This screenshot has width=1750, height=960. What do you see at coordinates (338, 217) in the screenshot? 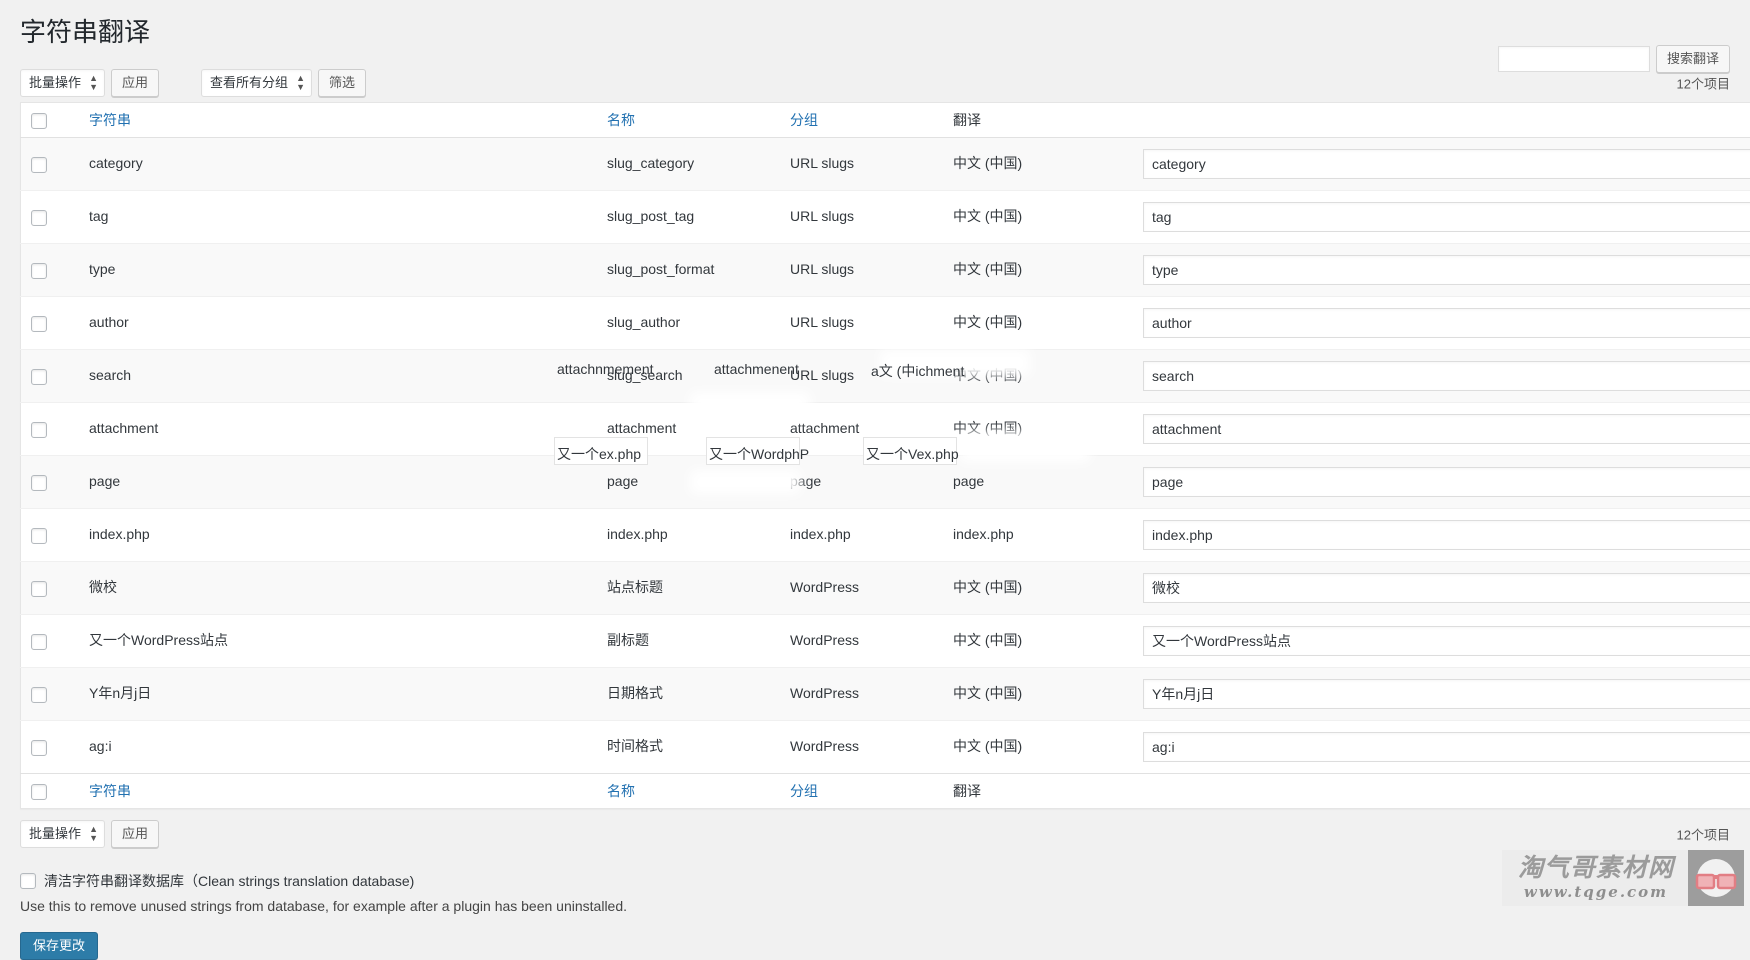
I see `cell-string: tag` at bounding box center [338, 217].